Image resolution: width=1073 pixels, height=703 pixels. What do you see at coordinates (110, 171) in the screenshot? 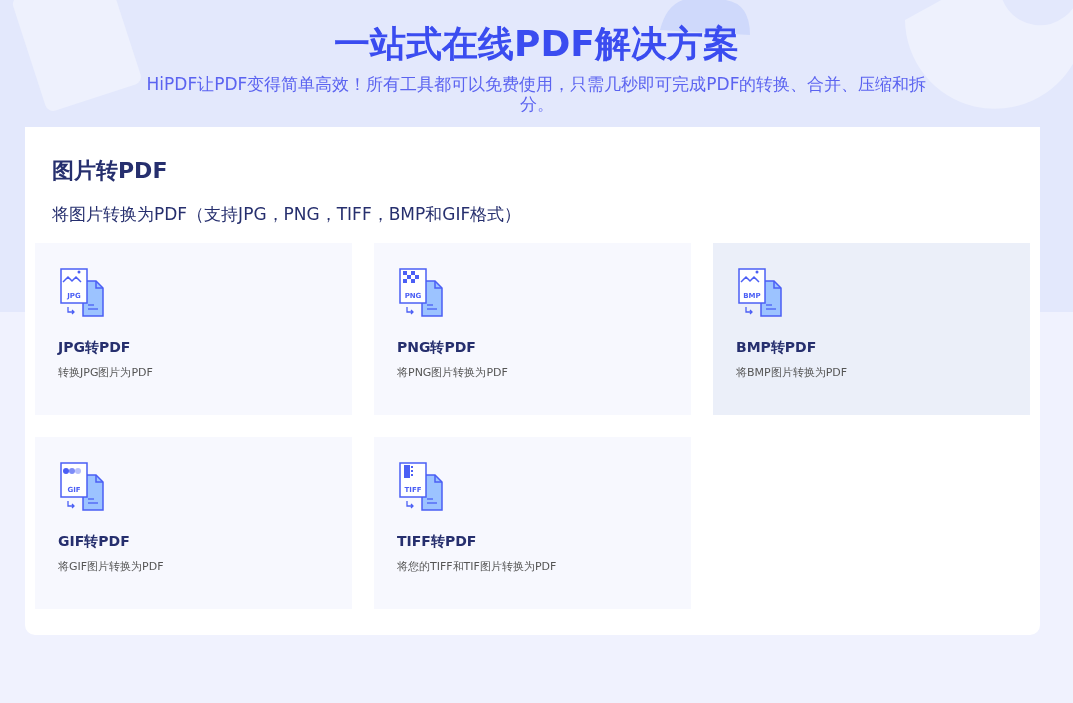
I see `section-title: 图片转PDF` at bounding box center [110, 171].